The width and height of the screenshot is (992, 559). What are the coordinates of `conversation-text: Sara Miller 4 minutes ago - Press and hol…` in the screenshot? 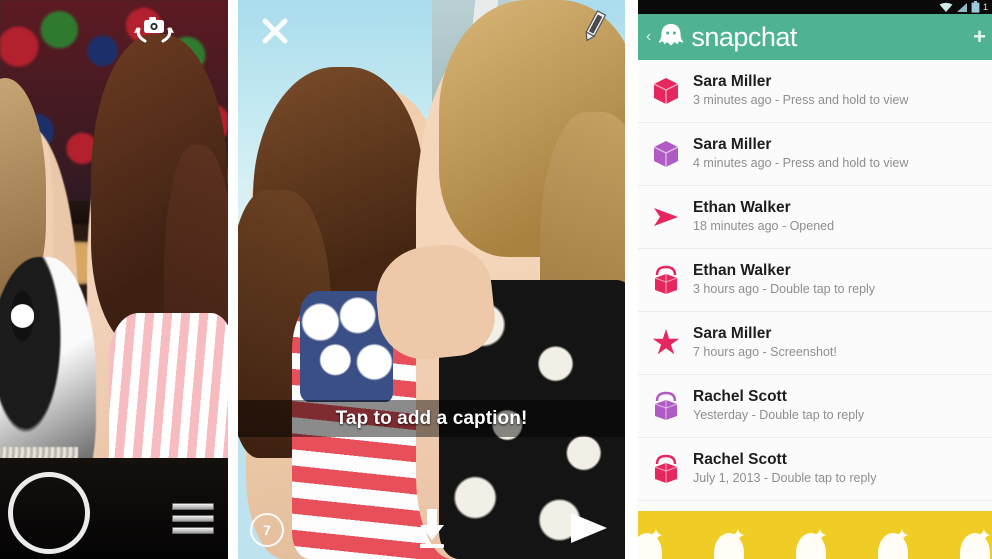 It's located at (800, 153).